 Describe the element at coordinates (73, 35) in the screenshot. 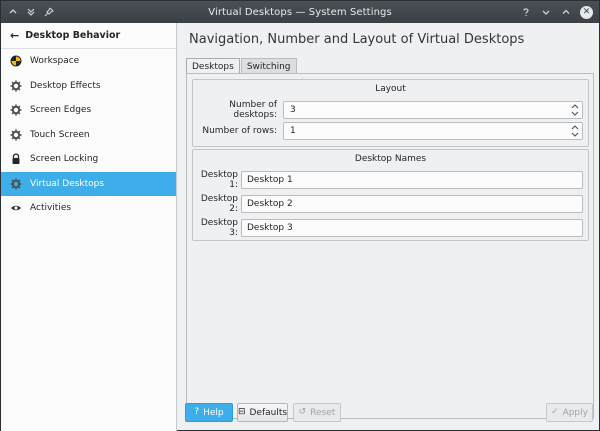

I see `sidebar-header-title: Desktop Behavior` at that location.